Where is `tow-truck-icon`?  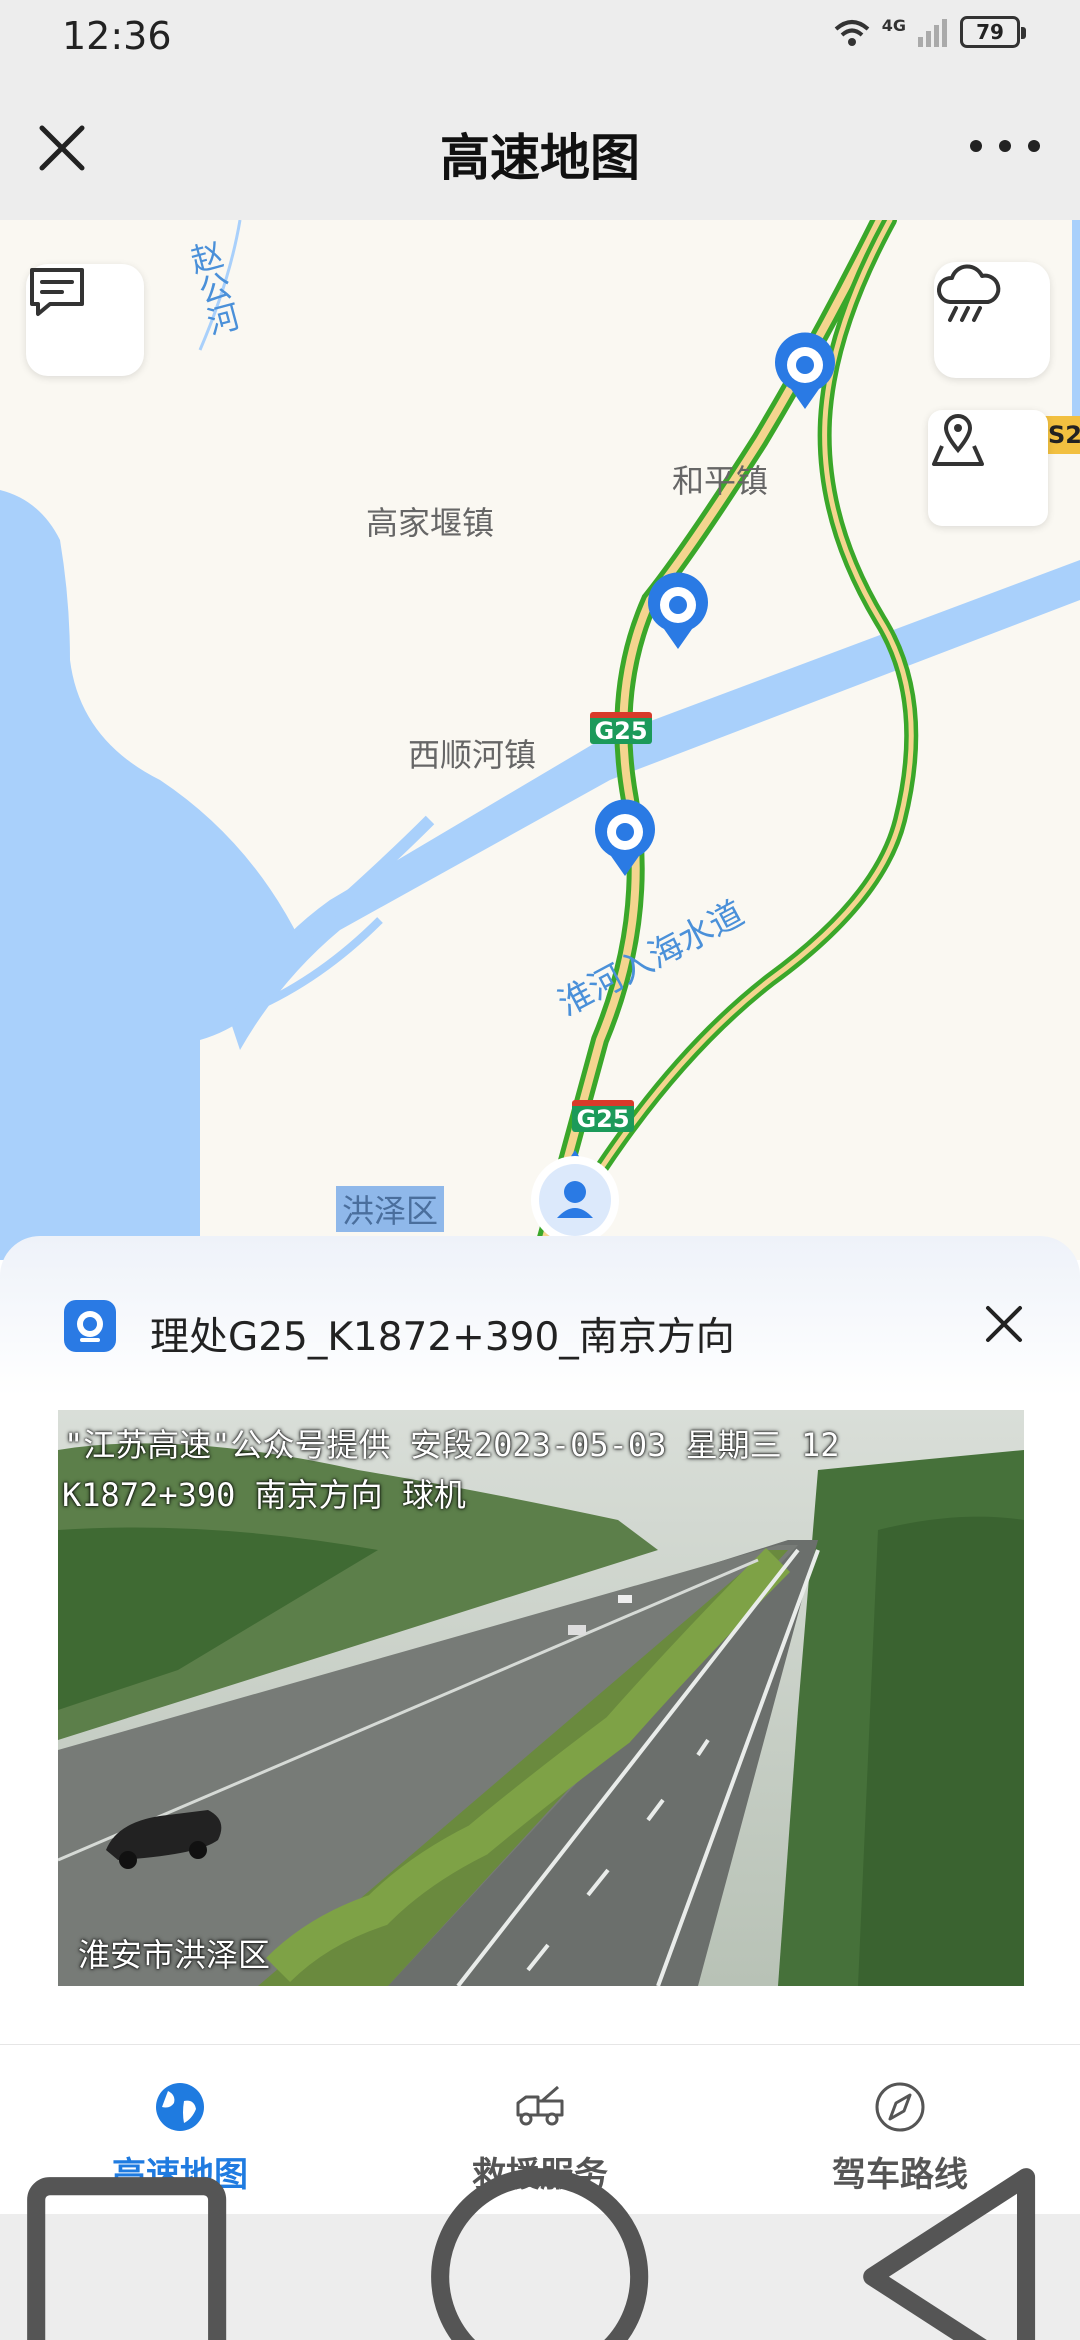 tow-truck-icon is located at coordinates (540, 2105).